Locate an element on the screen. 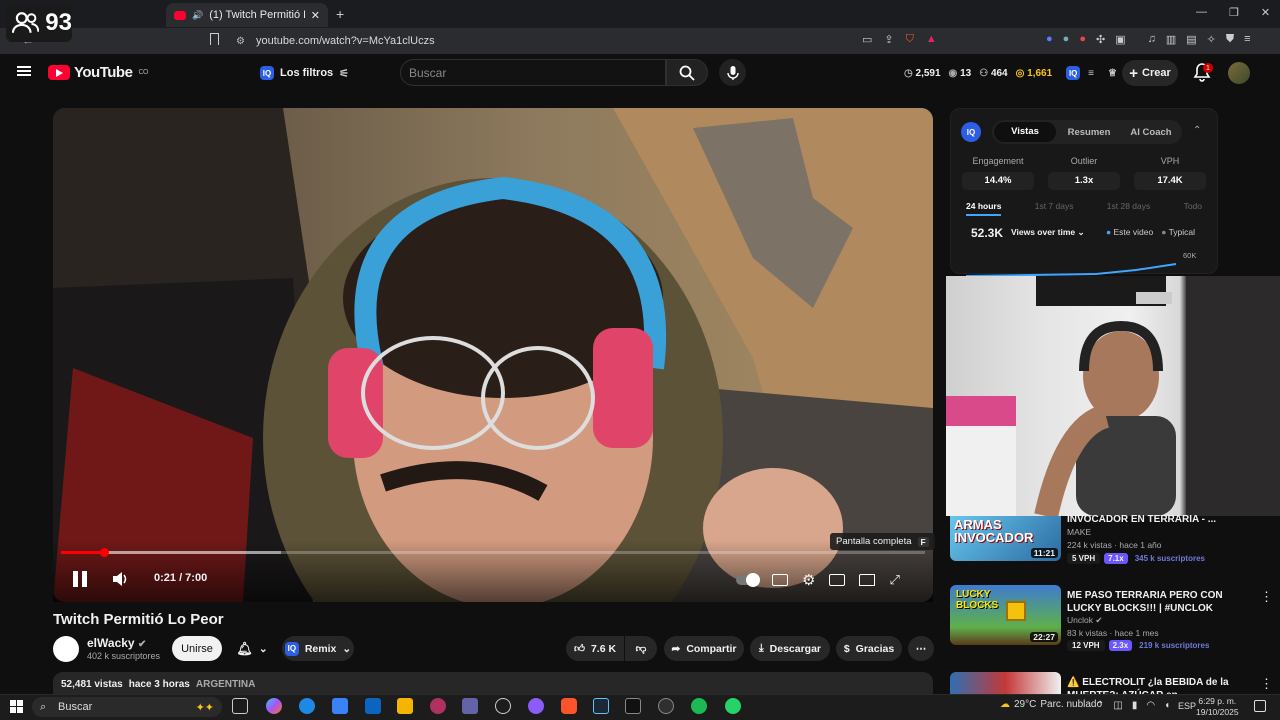 Image resolution: width=1280 pixels, height=720 pixels. range-all: Todo is located at coordinates (1193, 208).